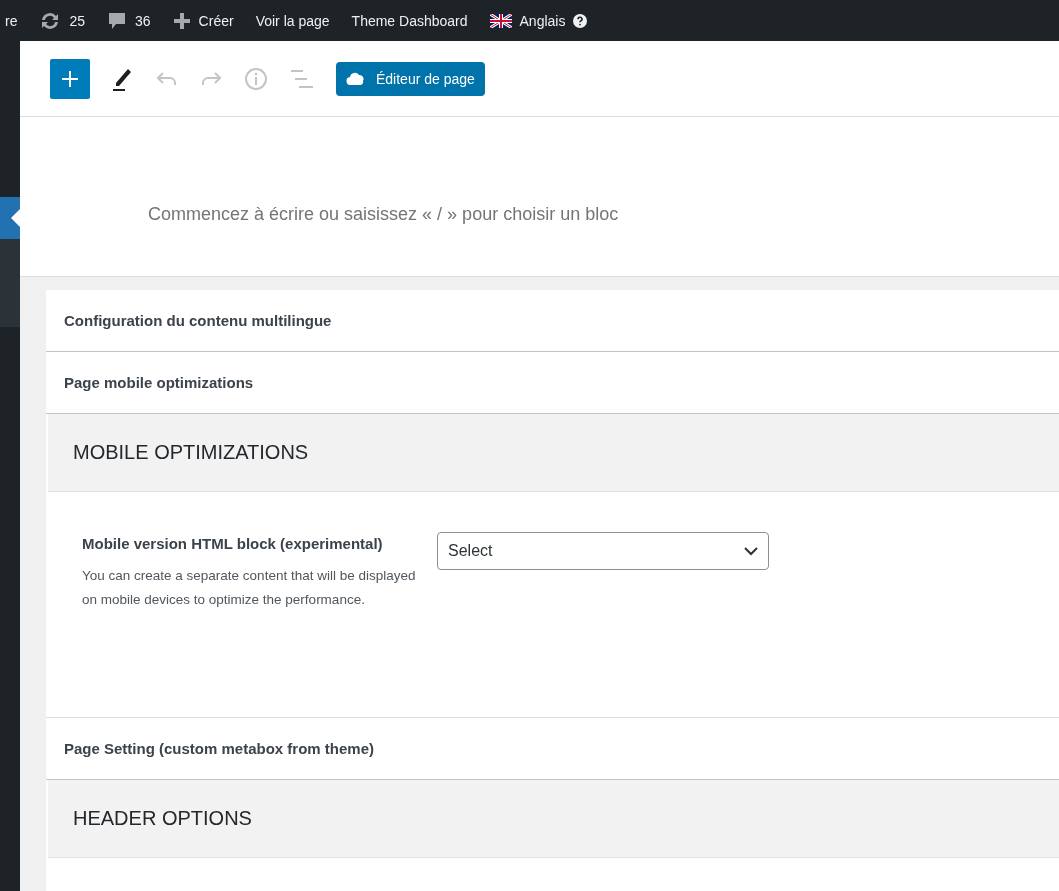  I want to click on field-label: Mobile version HTML block (experimental), so click(233, 544).